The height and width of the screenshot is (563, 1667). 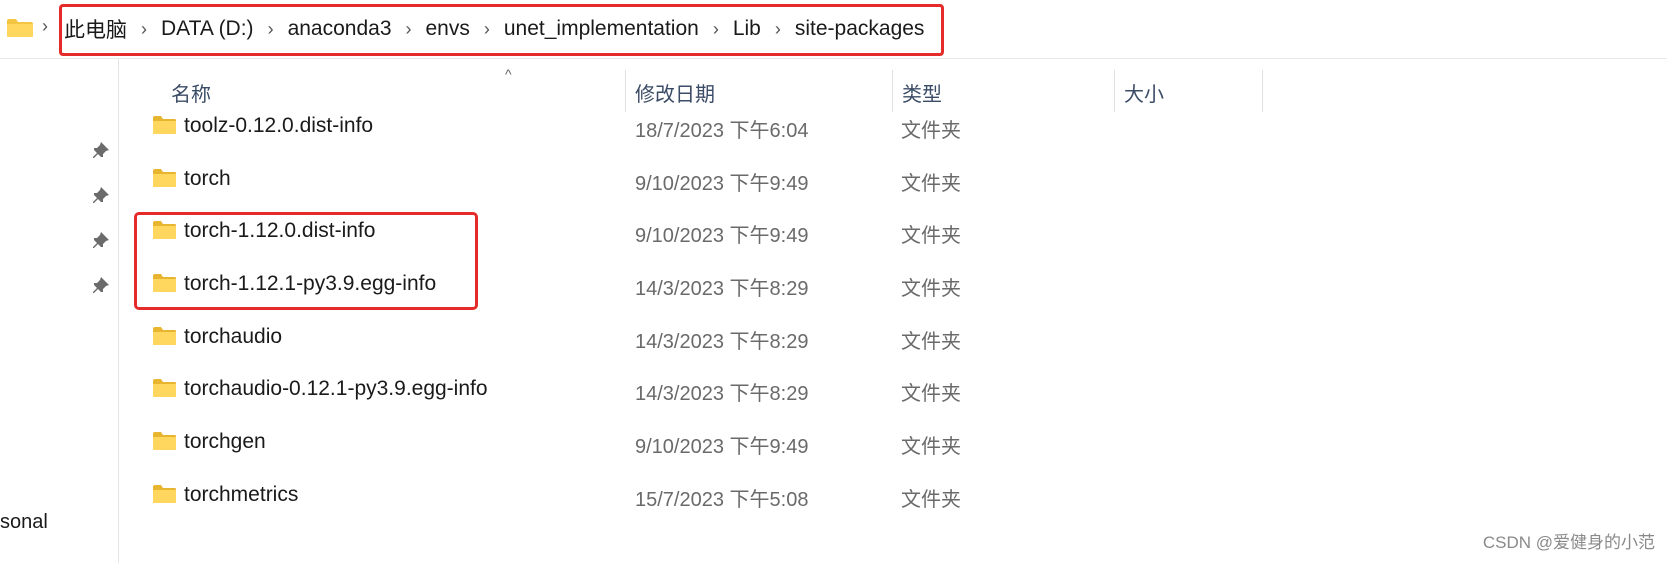 I want to click on watermark: CSDN @爱健身的小范, so click(x=1568, y=542).